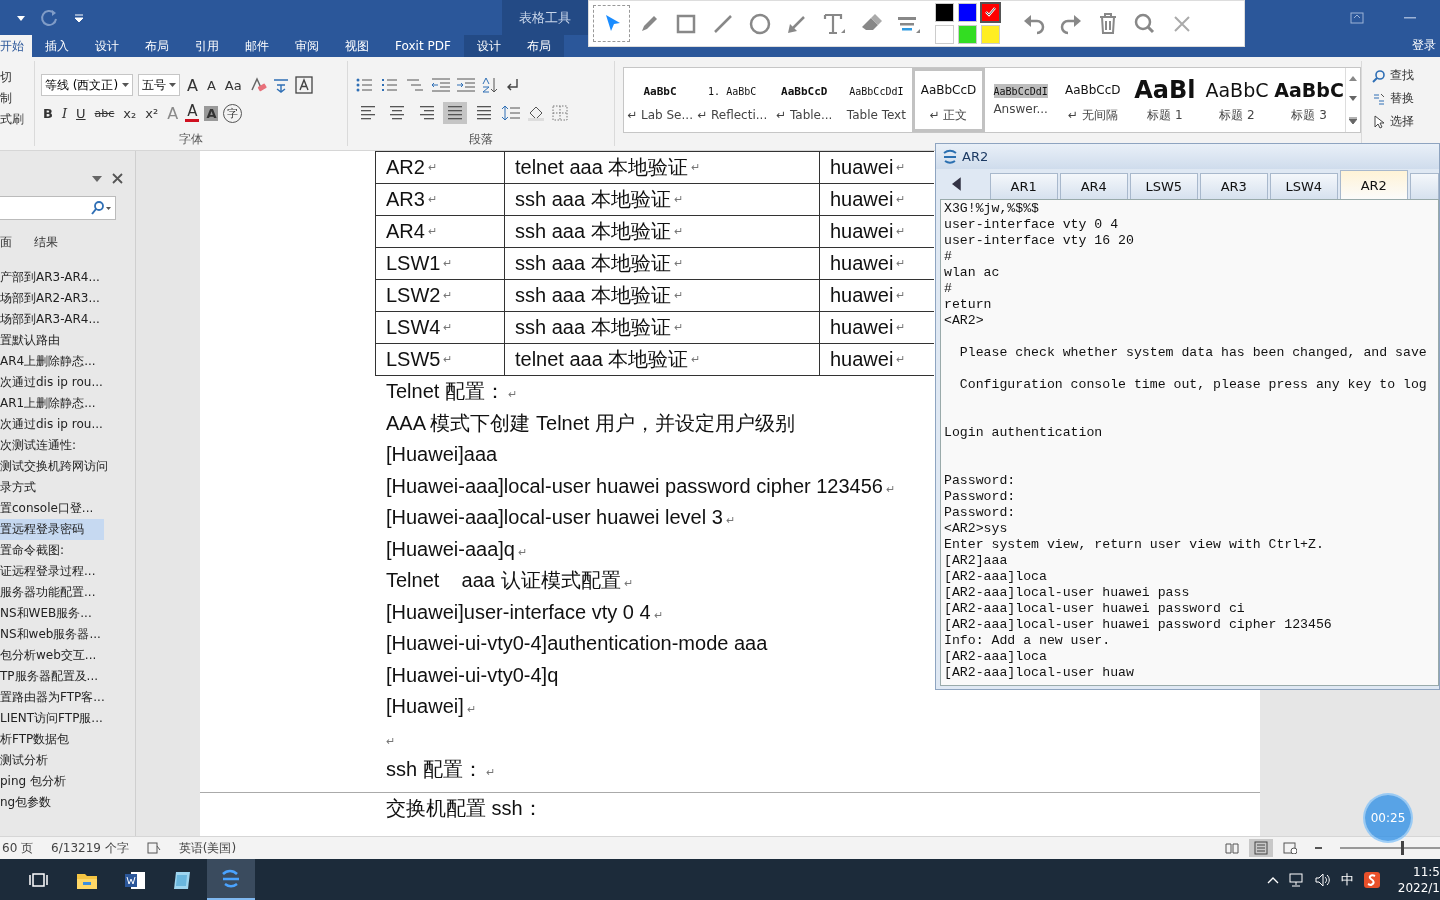 This screenshot has width=1440, height=900. What do you see at coordinates (307, 46) in the screenshot?
I see `ribbon-tab: 审阅` at bounding box center [307, 46].